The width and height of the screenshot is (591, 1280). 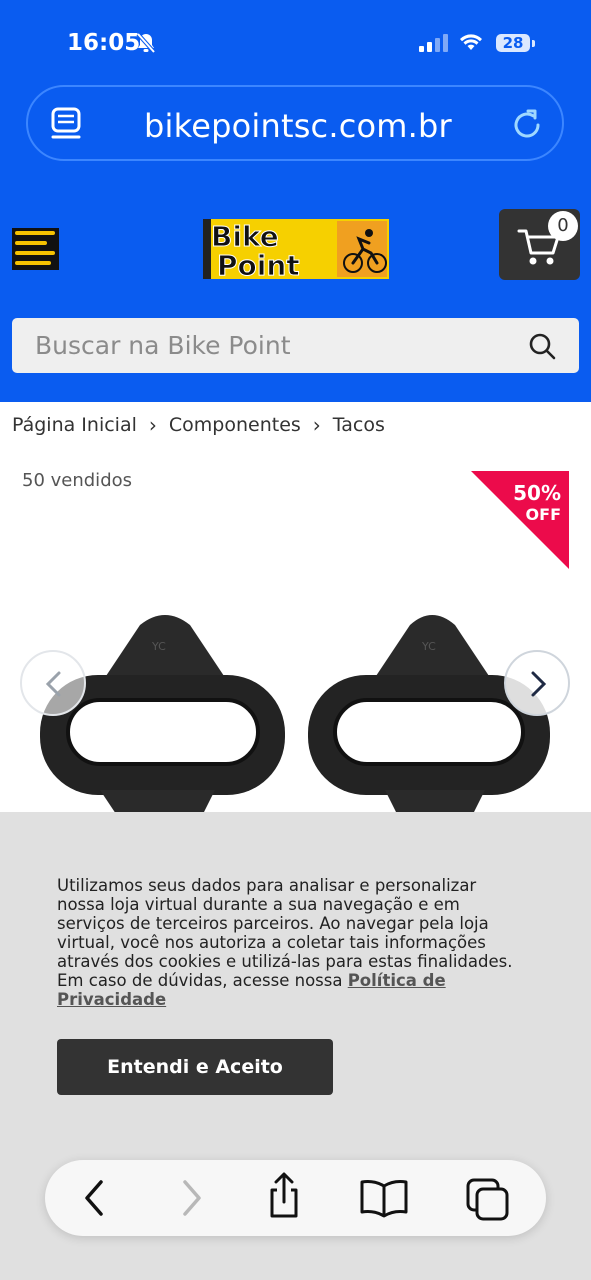 I want to click on share-icon, so click(x=284, y=1198).